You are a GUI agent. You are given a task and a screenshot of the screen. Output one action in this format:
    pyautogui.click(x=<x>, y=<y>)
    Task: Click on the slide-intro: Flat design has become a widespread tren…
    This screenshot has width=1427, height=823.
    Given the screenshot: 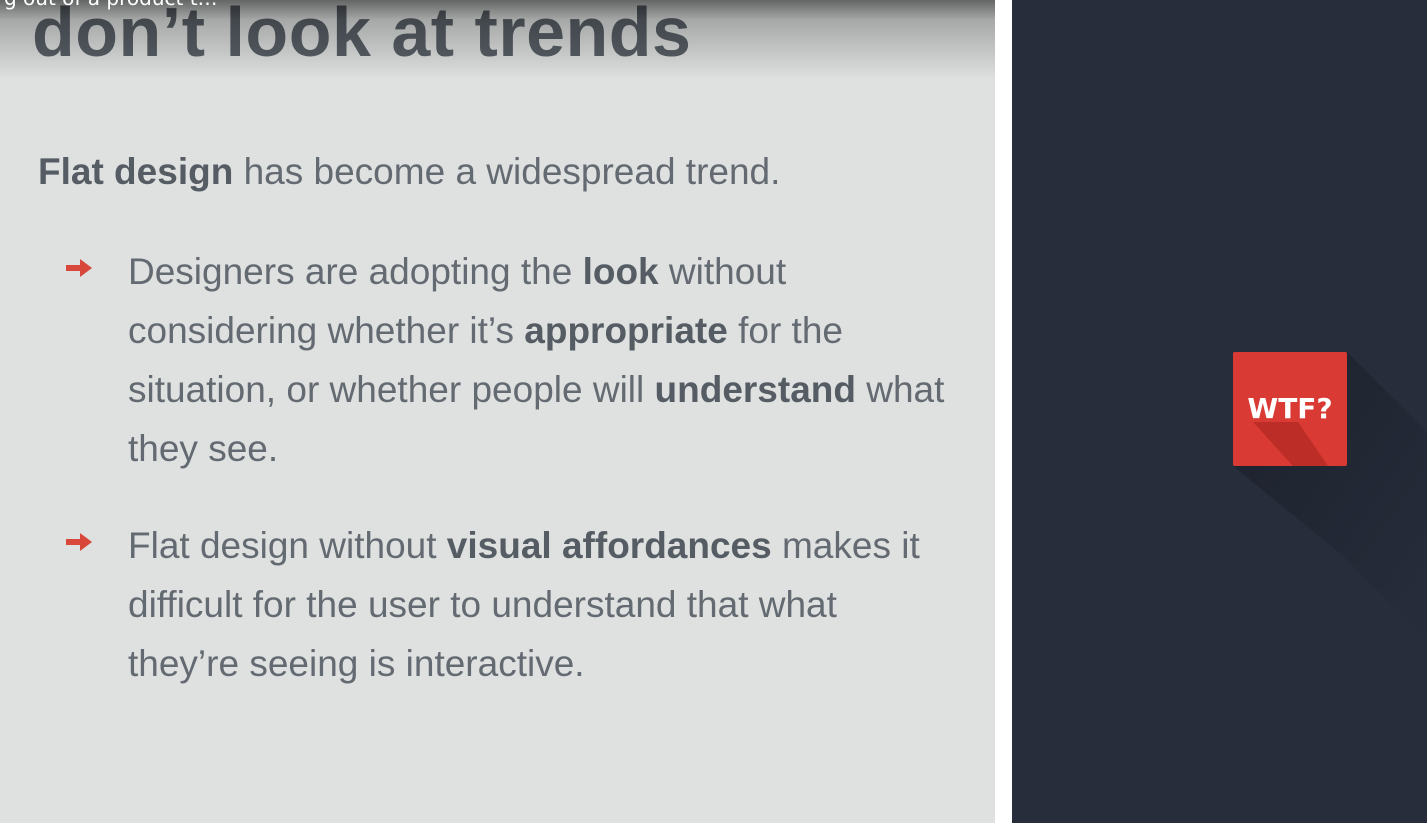 What is the action you would take?
    pyautogui.click(x=409, y=172)
    